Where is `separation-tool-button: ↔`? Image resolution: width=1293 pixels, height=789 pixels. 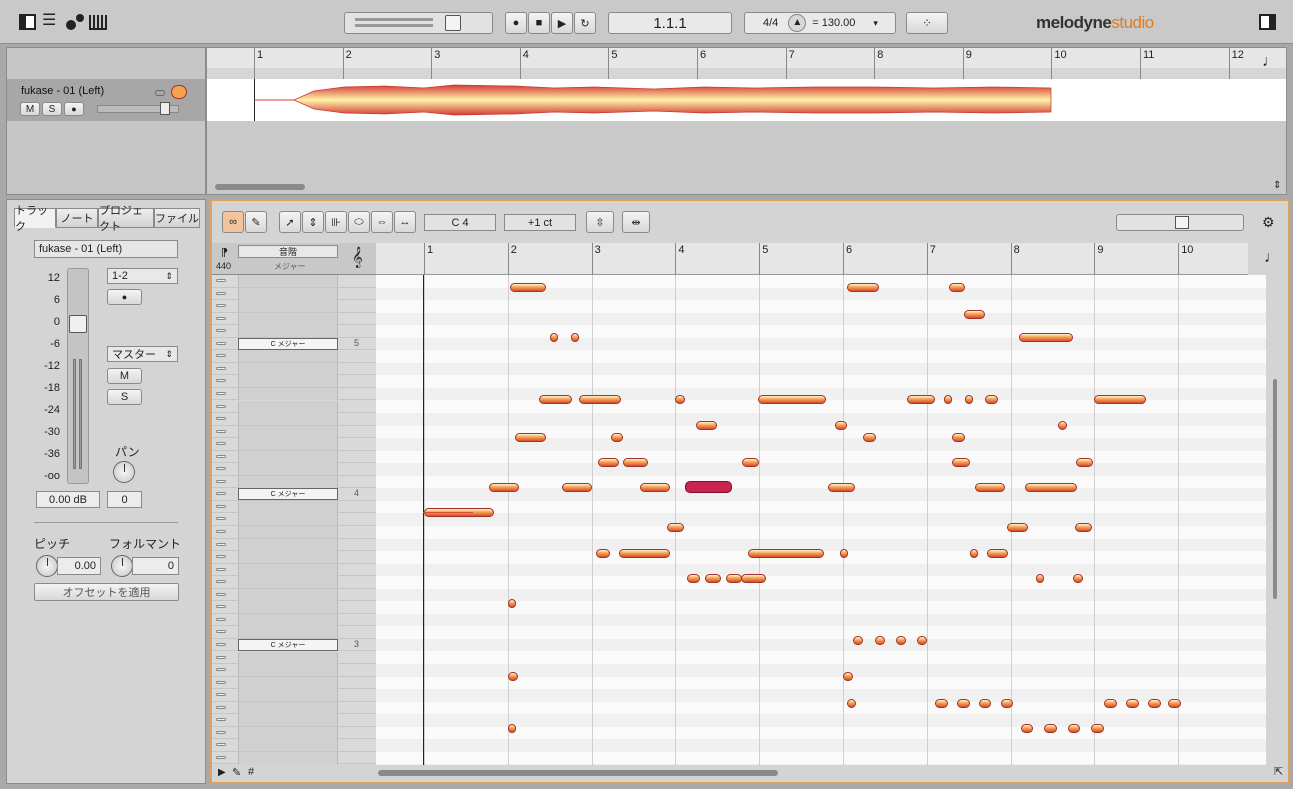
separation-tool-button: ↔ is located at coordinates (405, 222).